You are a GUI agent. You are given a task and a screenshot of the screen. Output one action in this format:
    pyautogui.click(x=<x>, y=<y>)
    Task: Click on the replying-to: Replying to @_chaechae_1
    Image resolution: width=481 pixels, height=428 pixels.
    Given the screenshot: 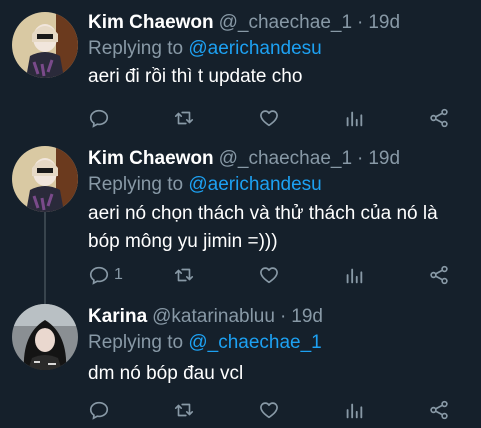 What is the action you would take?
    pyautogui.click(x=205, y=343)
    